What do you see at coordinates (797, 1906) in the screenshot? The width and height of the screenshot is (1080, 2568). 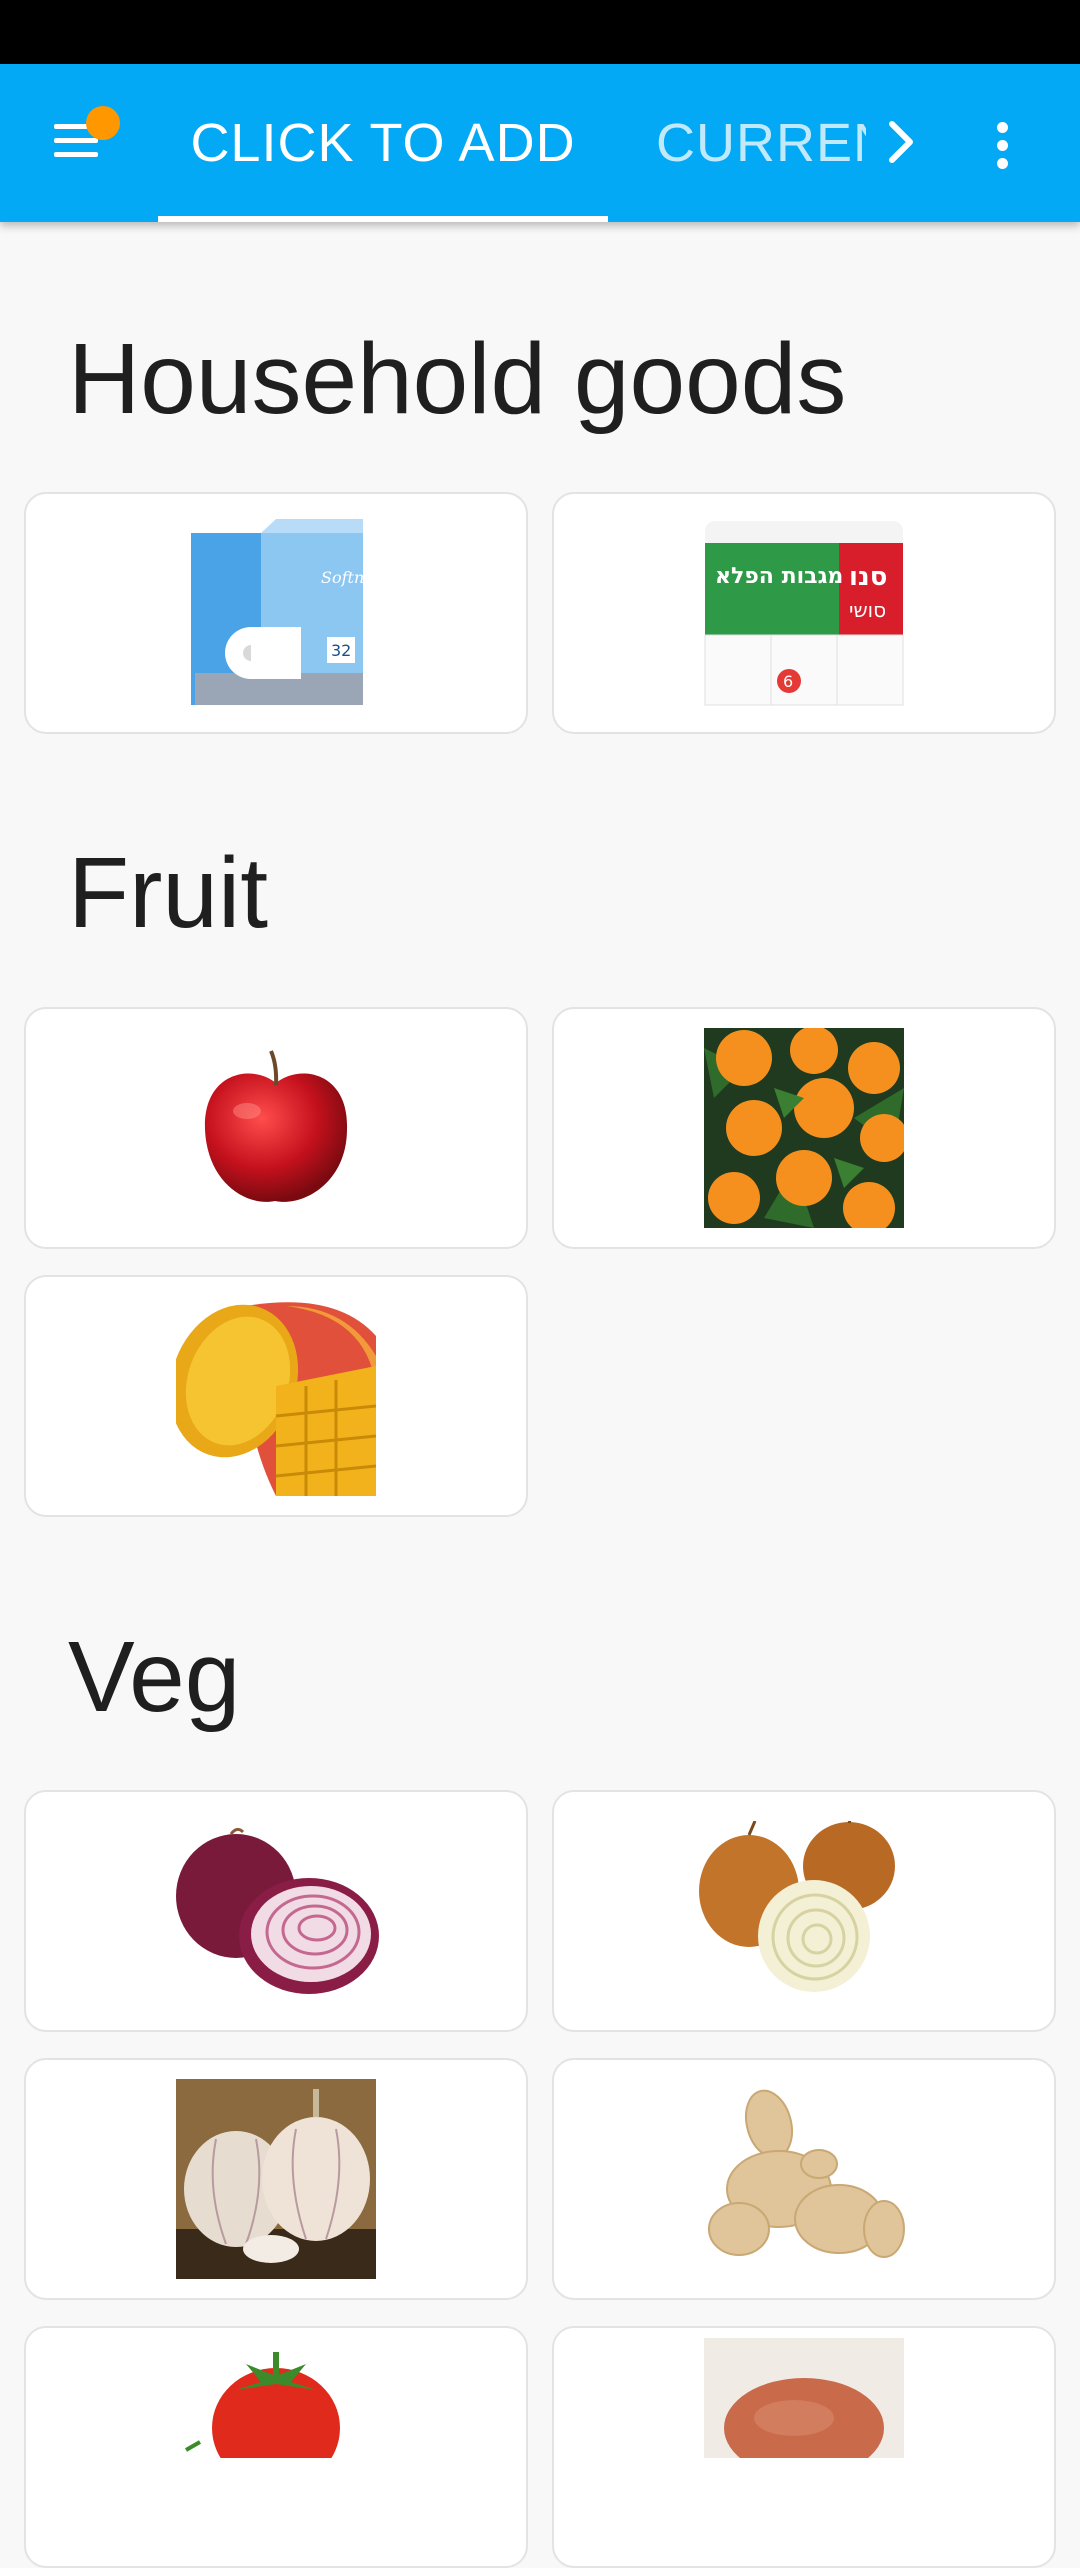 I see `yellow-onions-image` at bounding box center [797, 1906].